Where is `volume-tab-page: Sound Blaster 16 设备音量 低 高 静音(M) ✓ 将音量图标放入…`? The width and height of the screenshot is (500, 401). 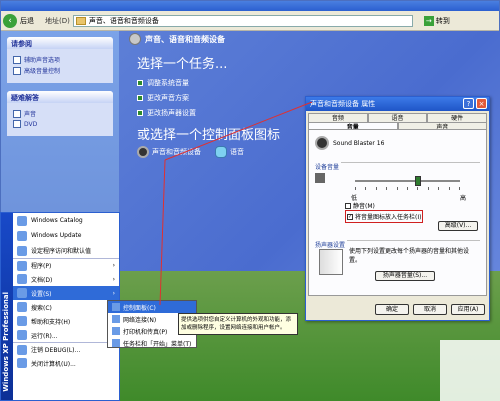 volume-tab-page: Sound Blaster 16 设备音量 低 高 静音(M) ✓ 将音量图标放入… is located at coordinates (397, 212).